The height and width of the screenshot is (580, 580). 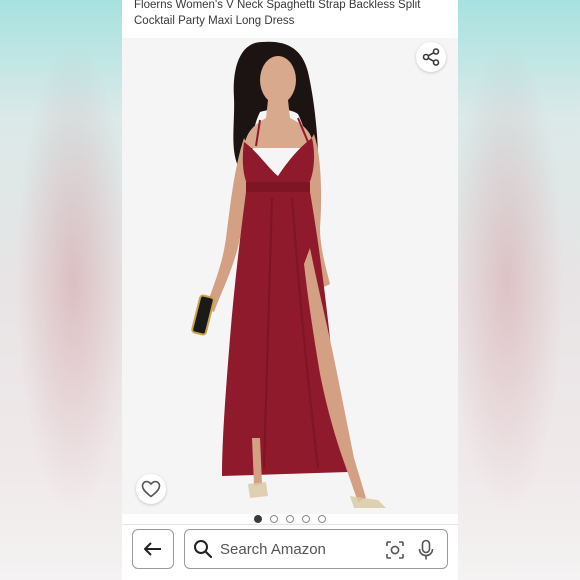 I want to click on gallery-pagination, so click(x=290, y=519).